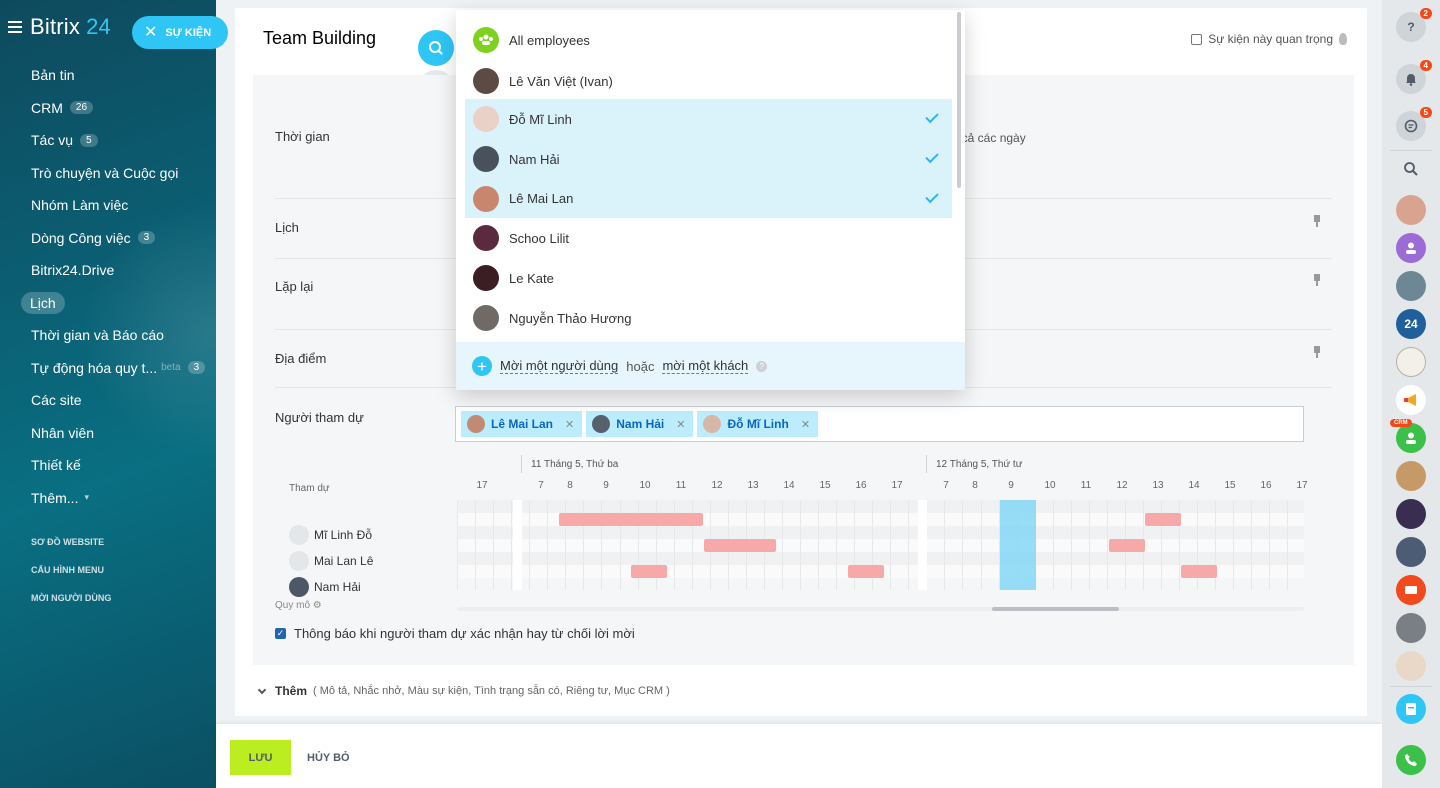 This screenshot has height=788, width=1440. Describe the element at coordinates (1269, 39) in the screenshot. I see `important-toggle: Sự kiện này quan trọng` at that location.